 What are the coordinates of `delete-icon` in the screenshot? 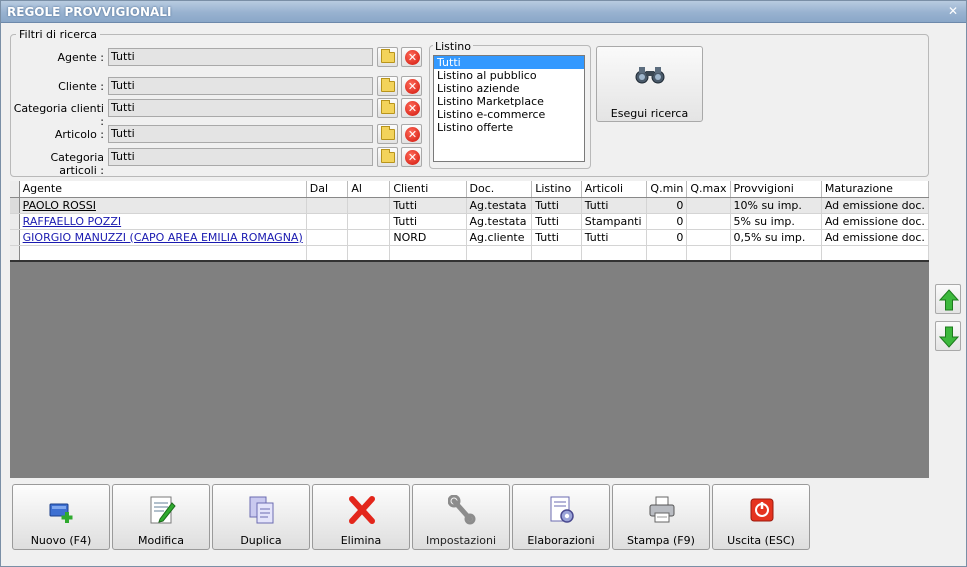 It's located at (362, 510).